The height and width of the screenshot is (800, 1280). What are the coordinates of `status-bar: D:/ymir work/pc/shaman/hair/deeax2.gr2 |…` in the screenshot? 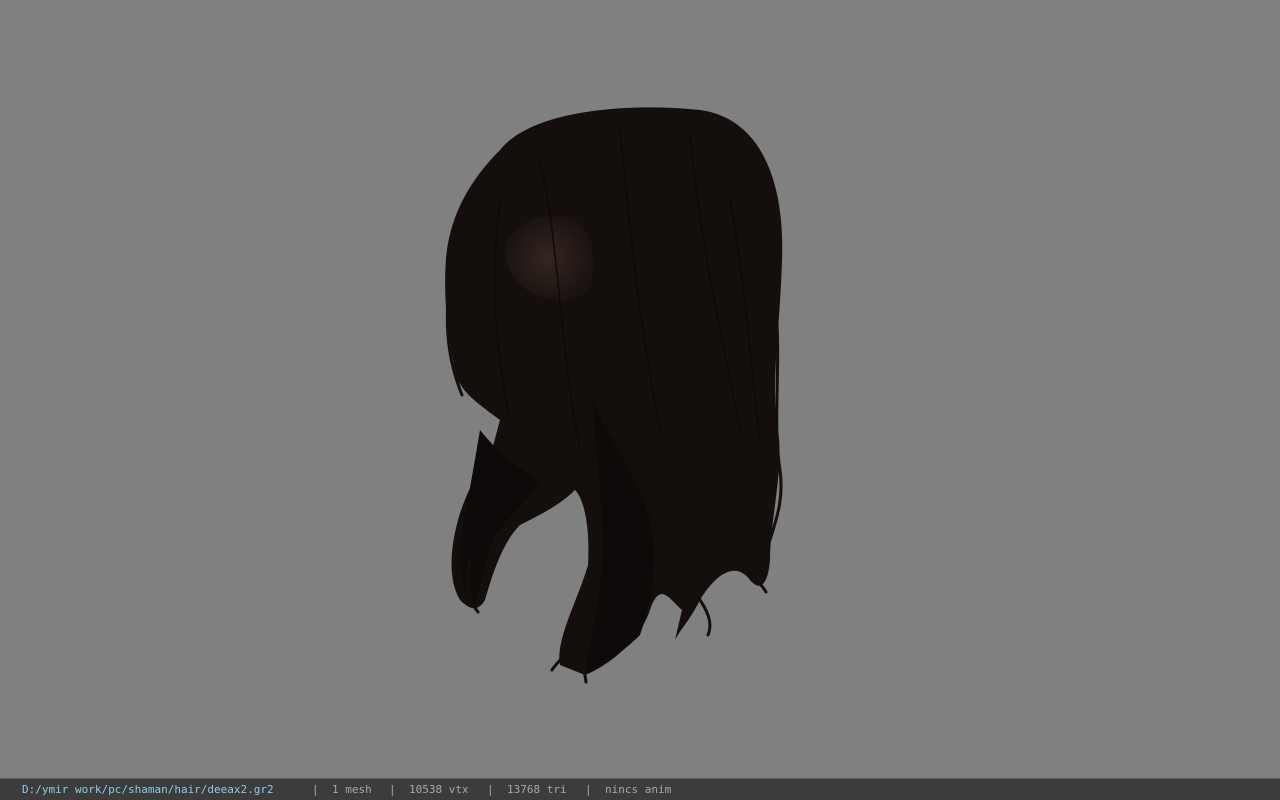 It's located at (640, 789).